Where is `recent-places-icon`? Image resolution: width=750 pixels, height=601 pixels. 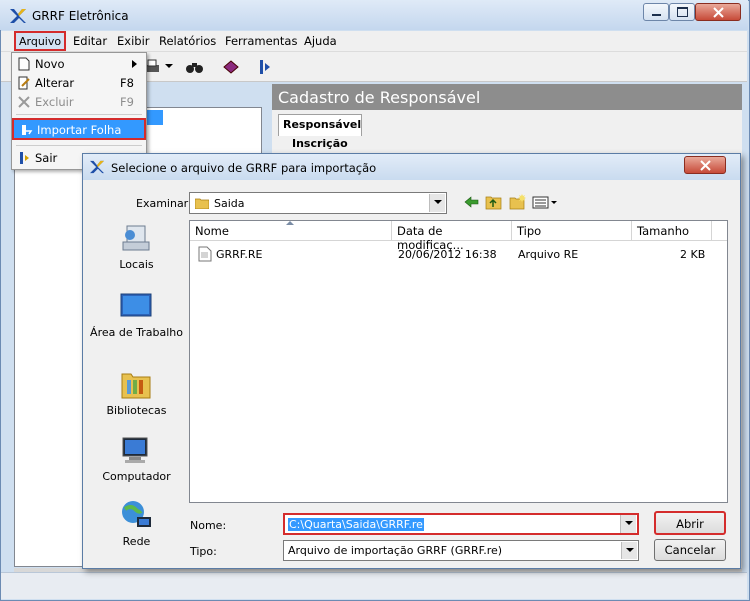
recent-places-icon is located at coordinates (136, 238).